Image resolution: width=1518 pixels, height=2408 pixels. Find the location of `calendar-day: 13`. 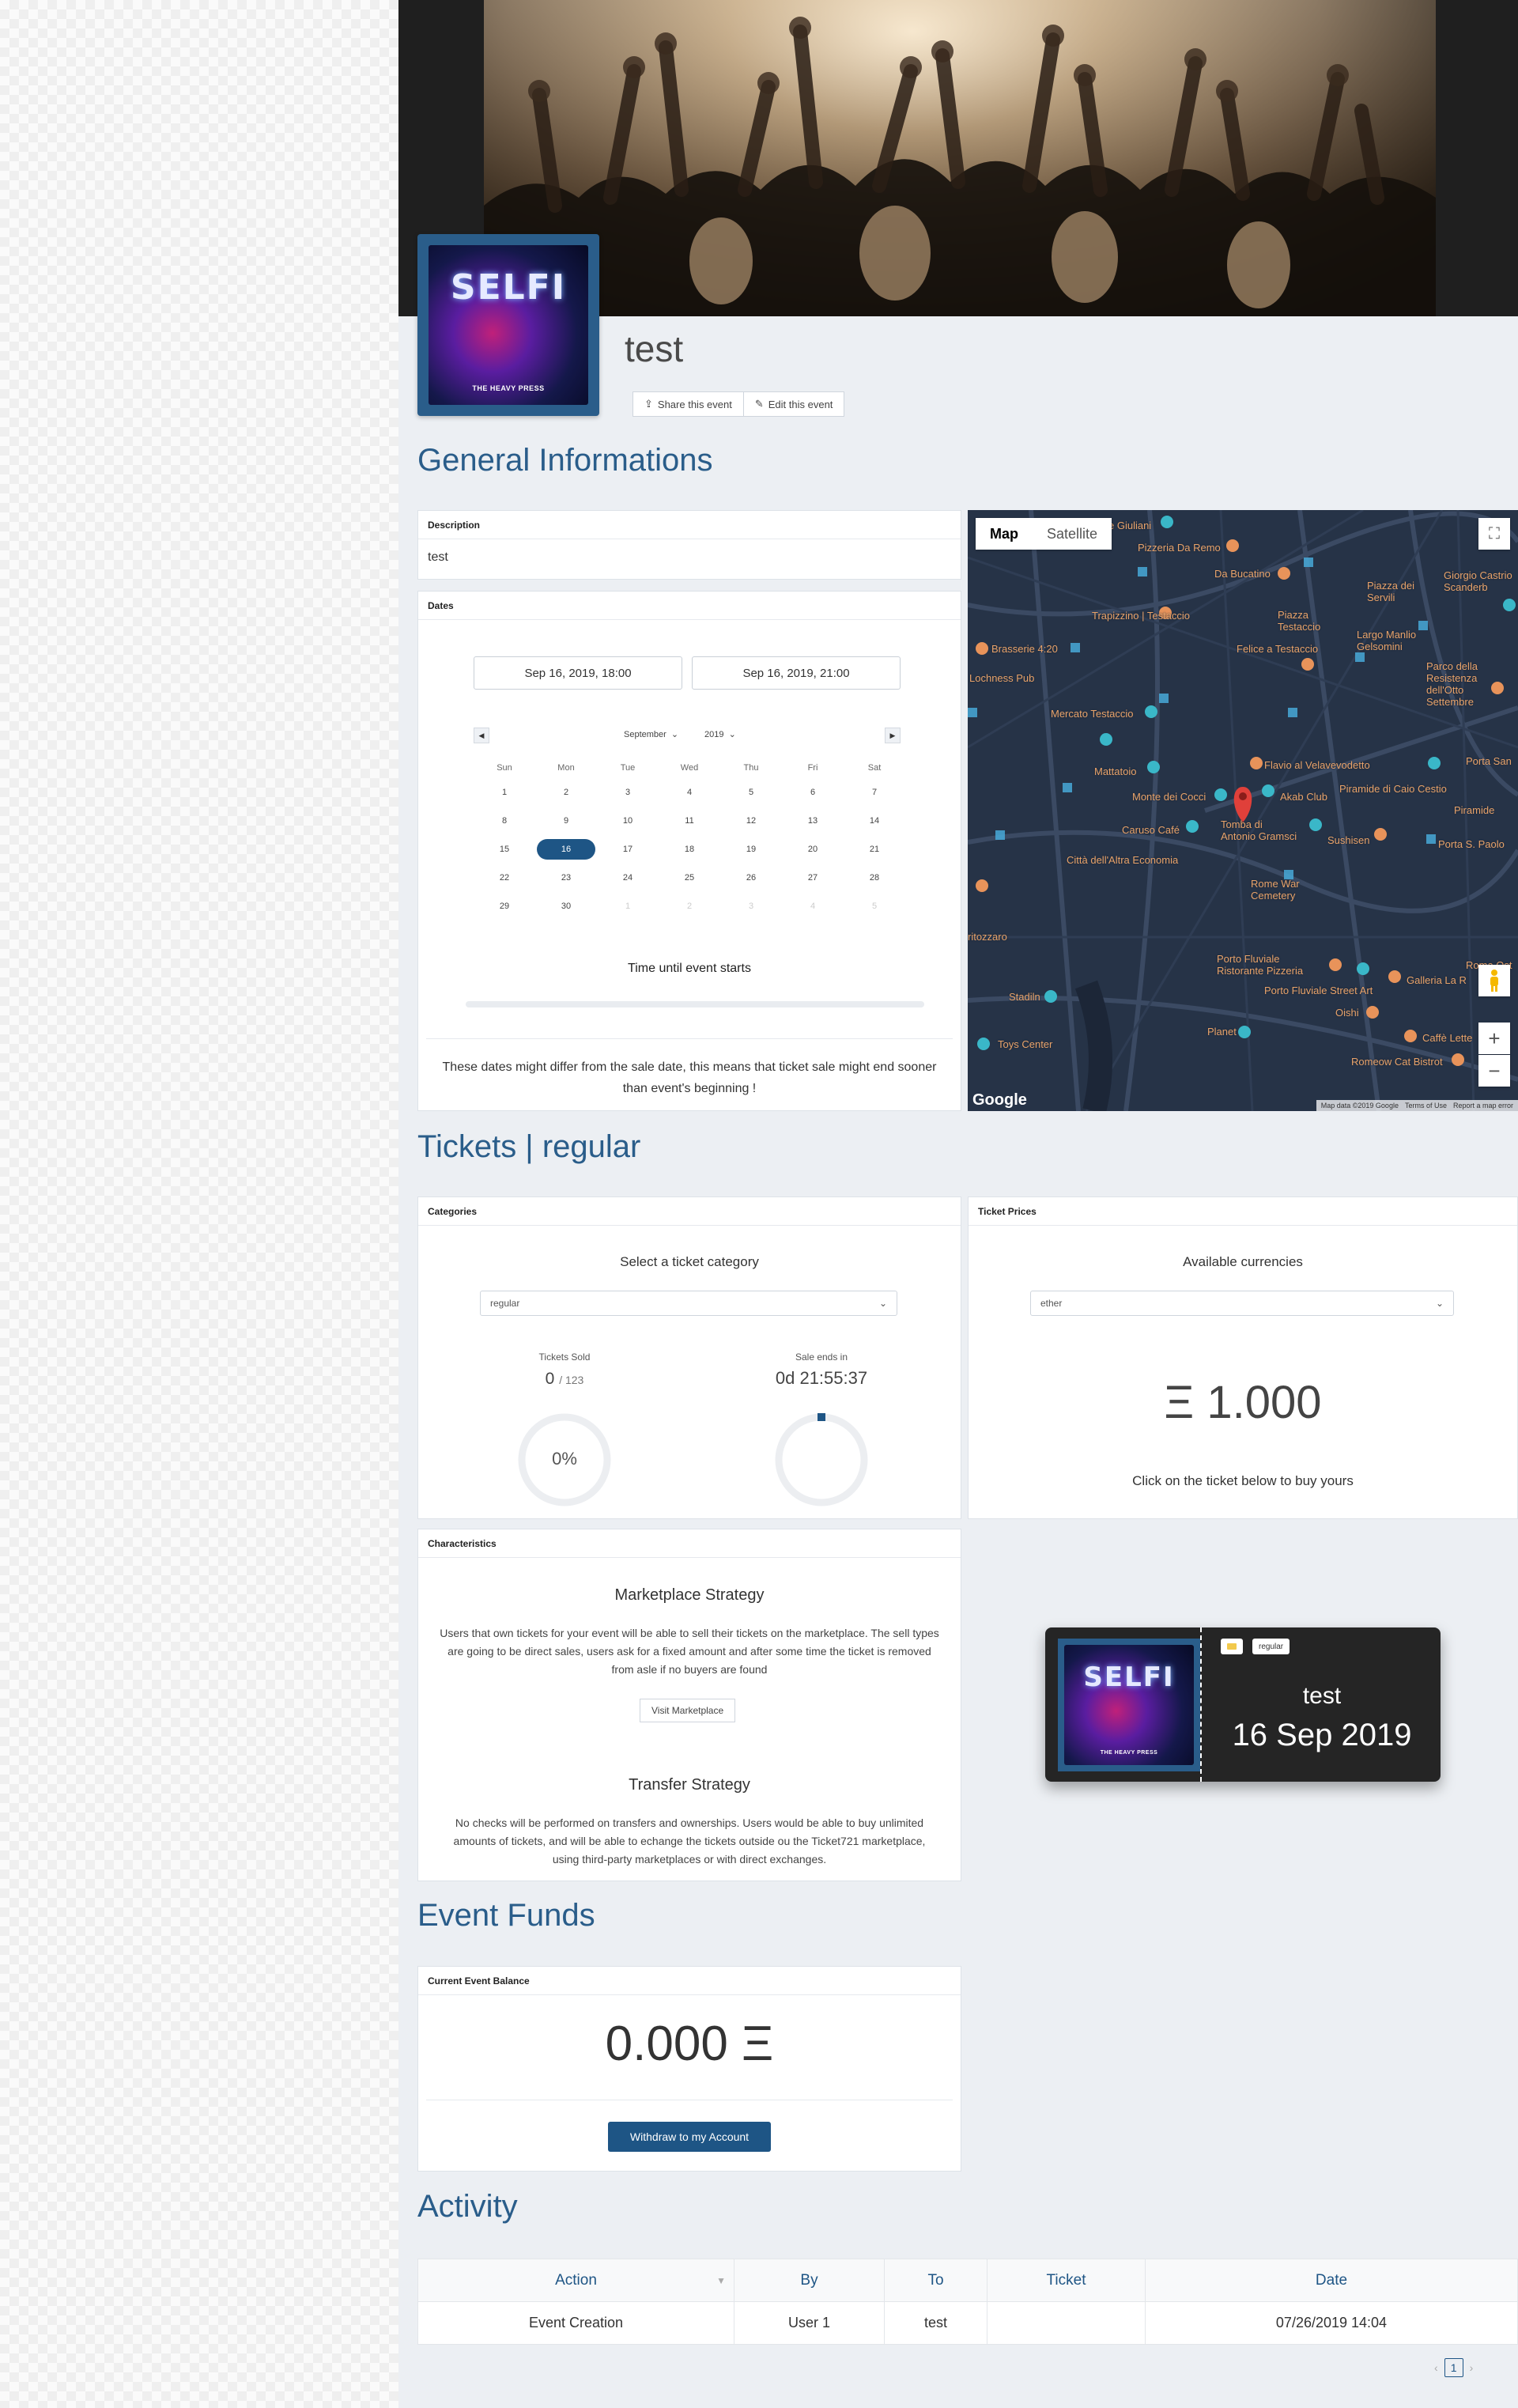

calendar-day: 13 is located at coordinates (813, 821).